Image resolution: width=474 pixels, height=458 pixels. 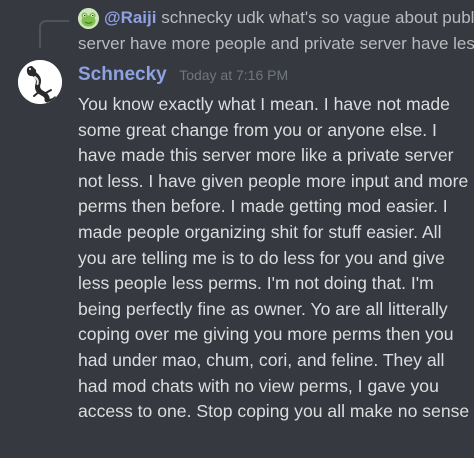 What do you see at coordinates (233, 75) in the screenshot?
I see `timestamp: Today at 7:16 PM` at bounding box center [233, 75].